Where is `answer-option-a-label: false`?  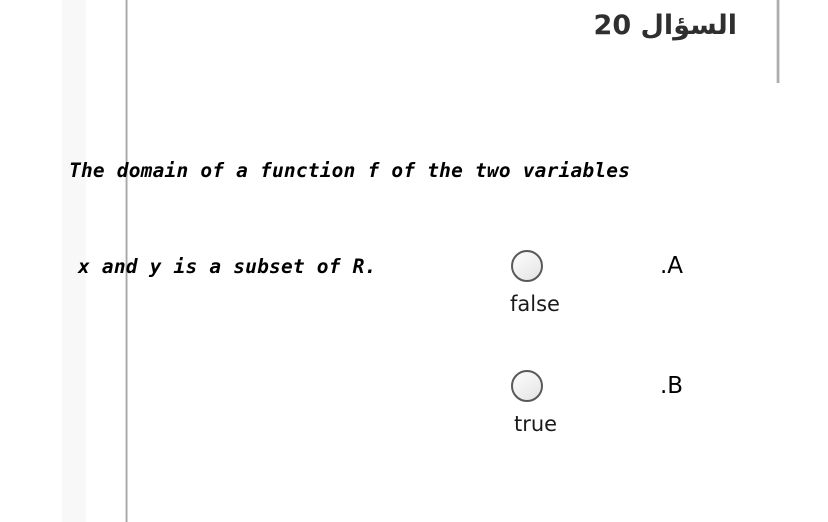
answer-option-a-label: false is located at coordinates (535, 304).